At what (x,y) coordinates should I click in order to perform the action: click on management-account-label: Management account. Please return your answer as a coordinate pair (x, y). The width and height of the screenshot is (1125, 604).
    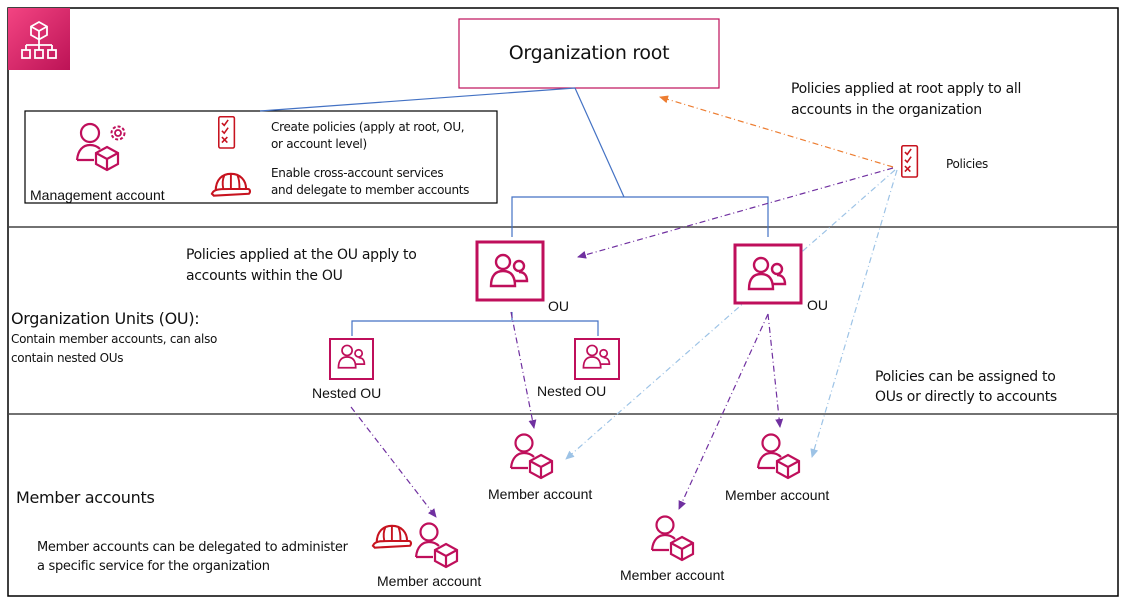
    Looking at the image, I should click on (97, 195).